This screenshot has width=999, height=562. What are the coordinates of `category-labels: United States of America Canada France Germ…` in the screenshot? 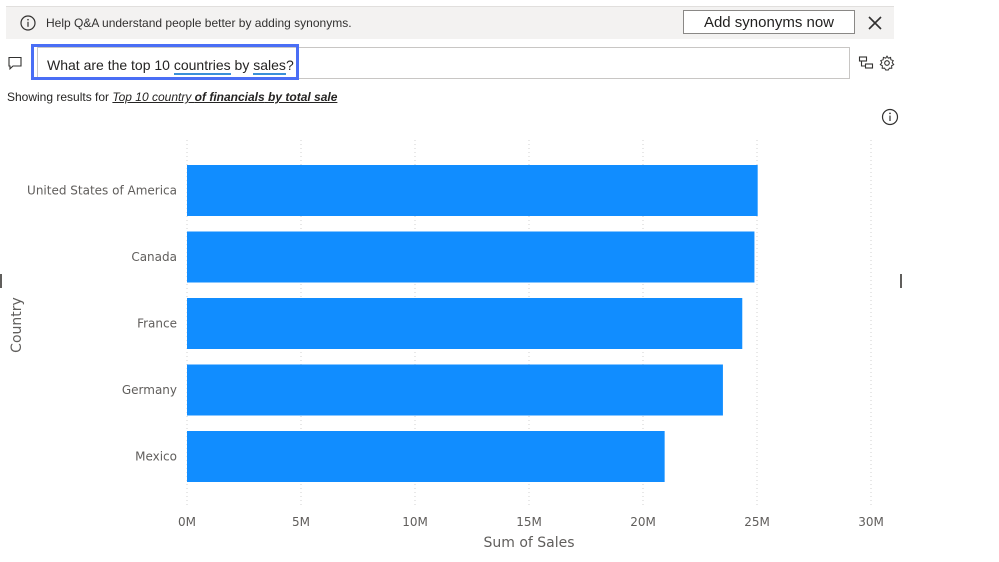 It's located at (102, 324).